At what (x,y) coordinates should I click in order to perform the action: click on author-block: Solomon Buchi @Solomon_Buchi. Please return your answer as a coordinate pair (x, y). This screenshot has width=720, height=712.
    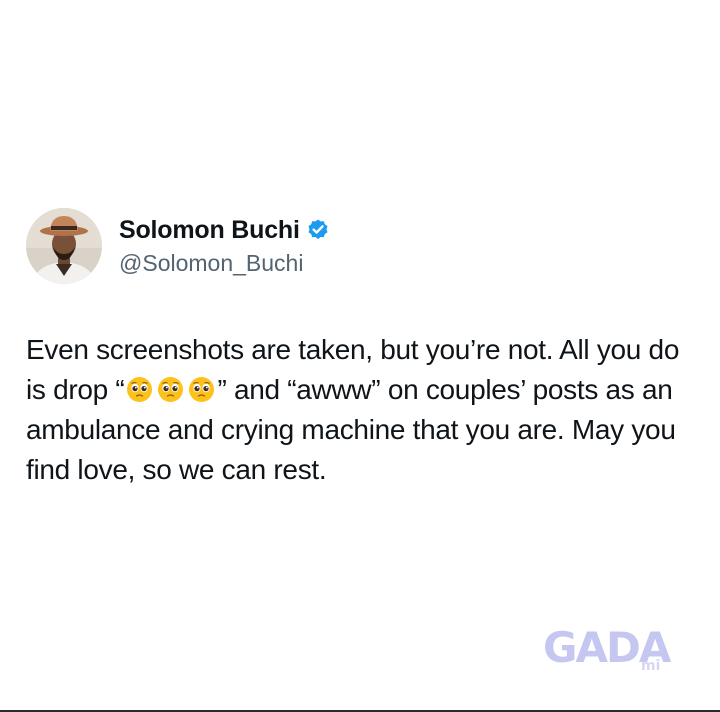
    Looking at the image, I should click on (178, 246).